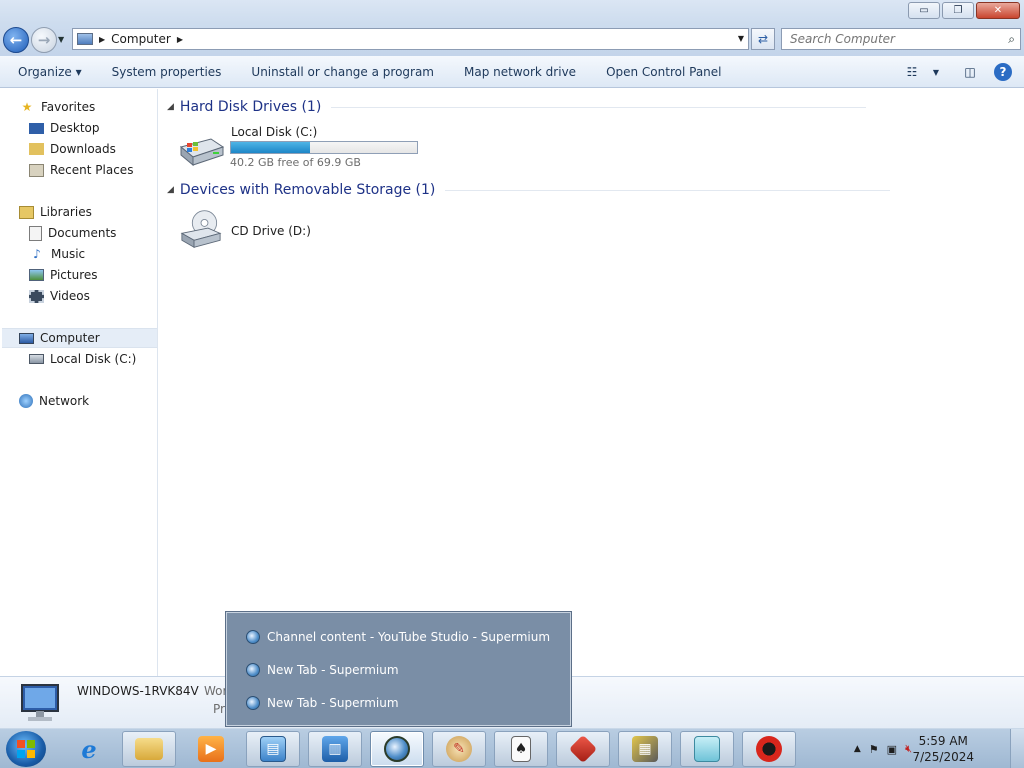  What do you see at coordinates (26, 401) in the screenshot?
I see `network-globe-icon` at bounding box center [26, 401].